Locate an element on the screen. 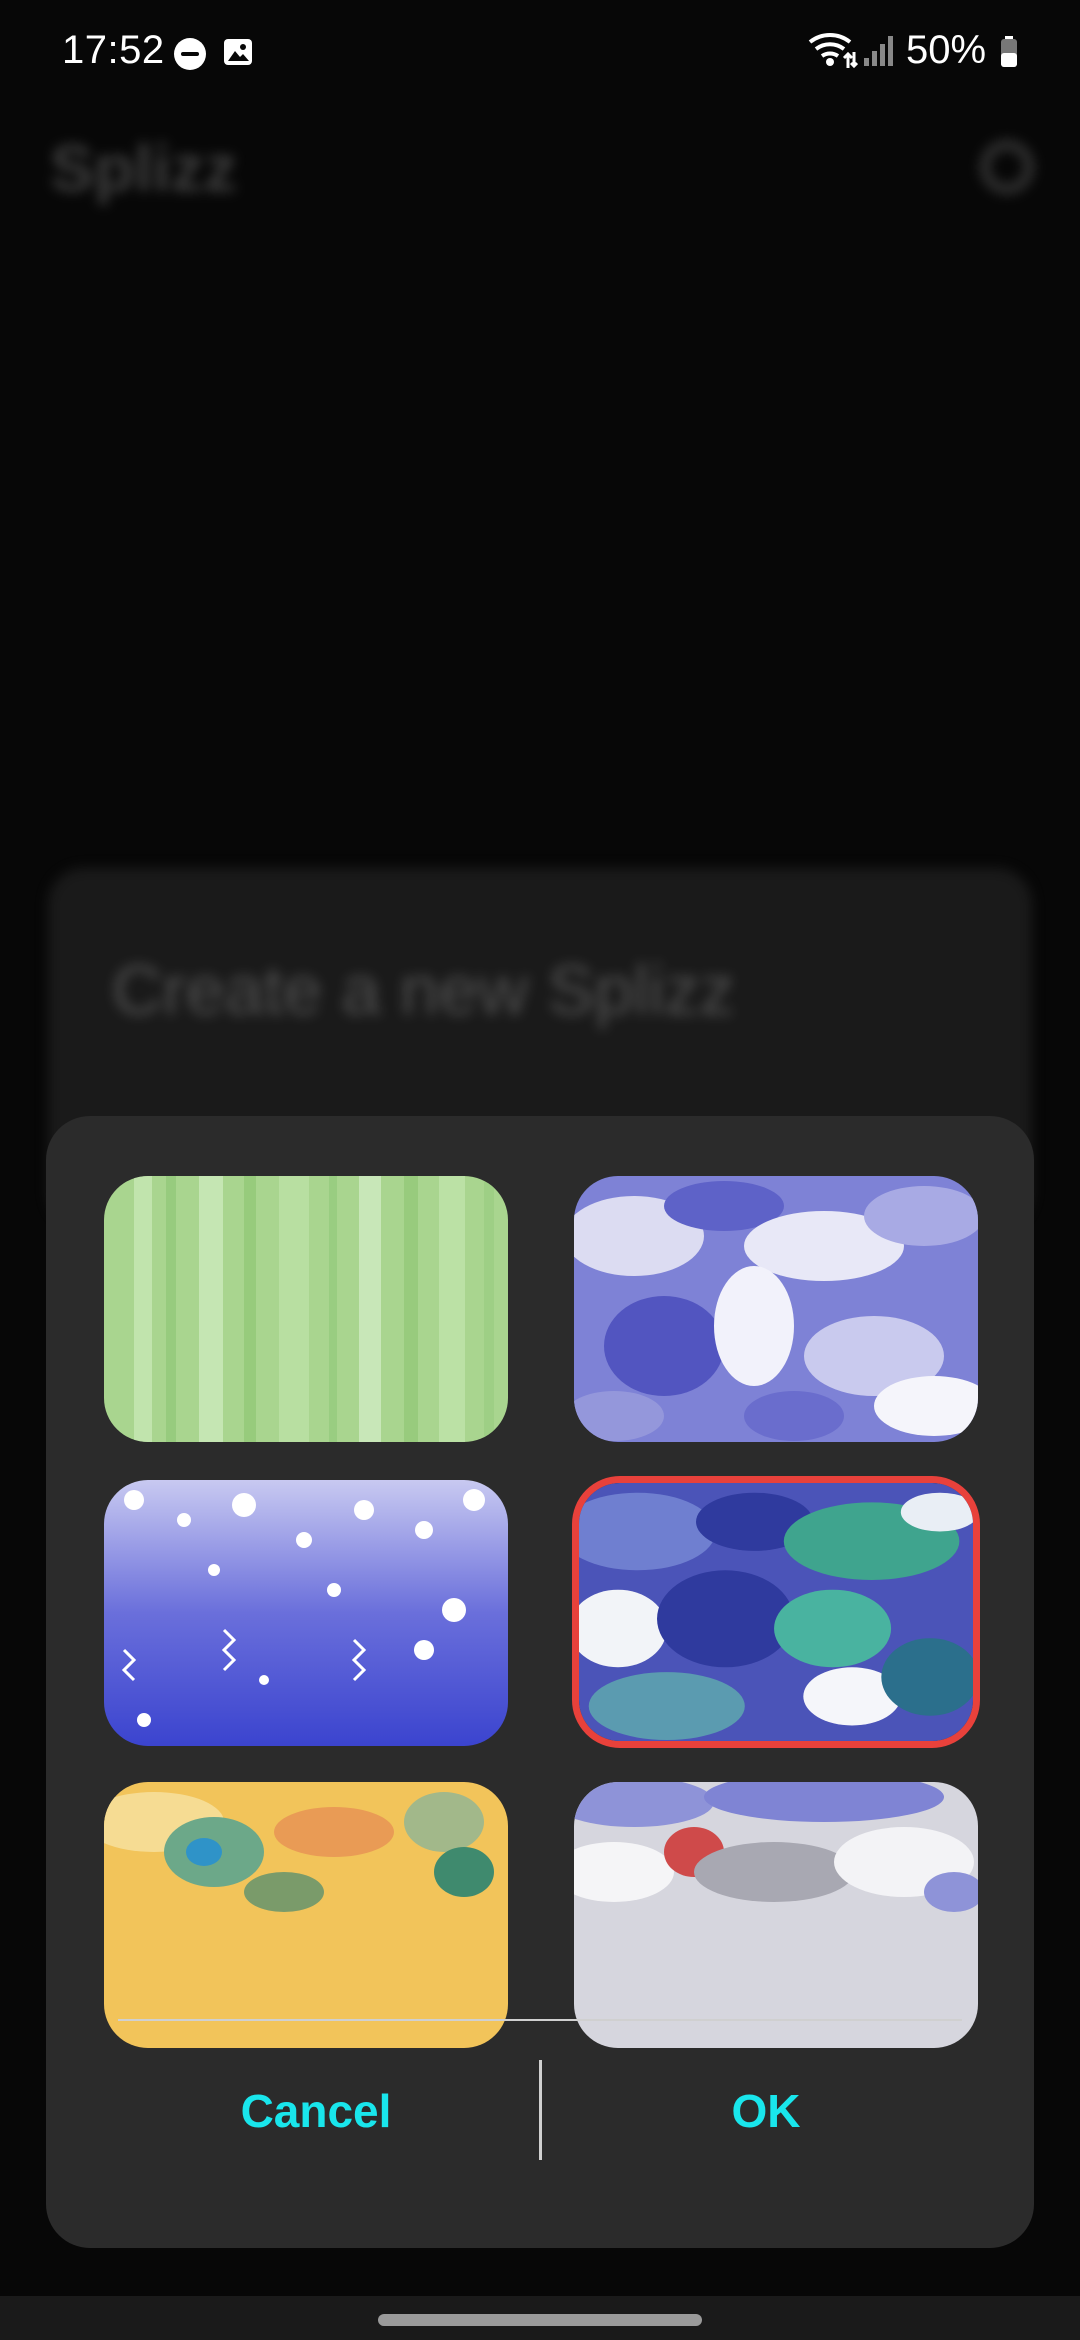 The image size is (1080, 2340). background-option-blue-bubbles is located at coordinates (306, 1613).